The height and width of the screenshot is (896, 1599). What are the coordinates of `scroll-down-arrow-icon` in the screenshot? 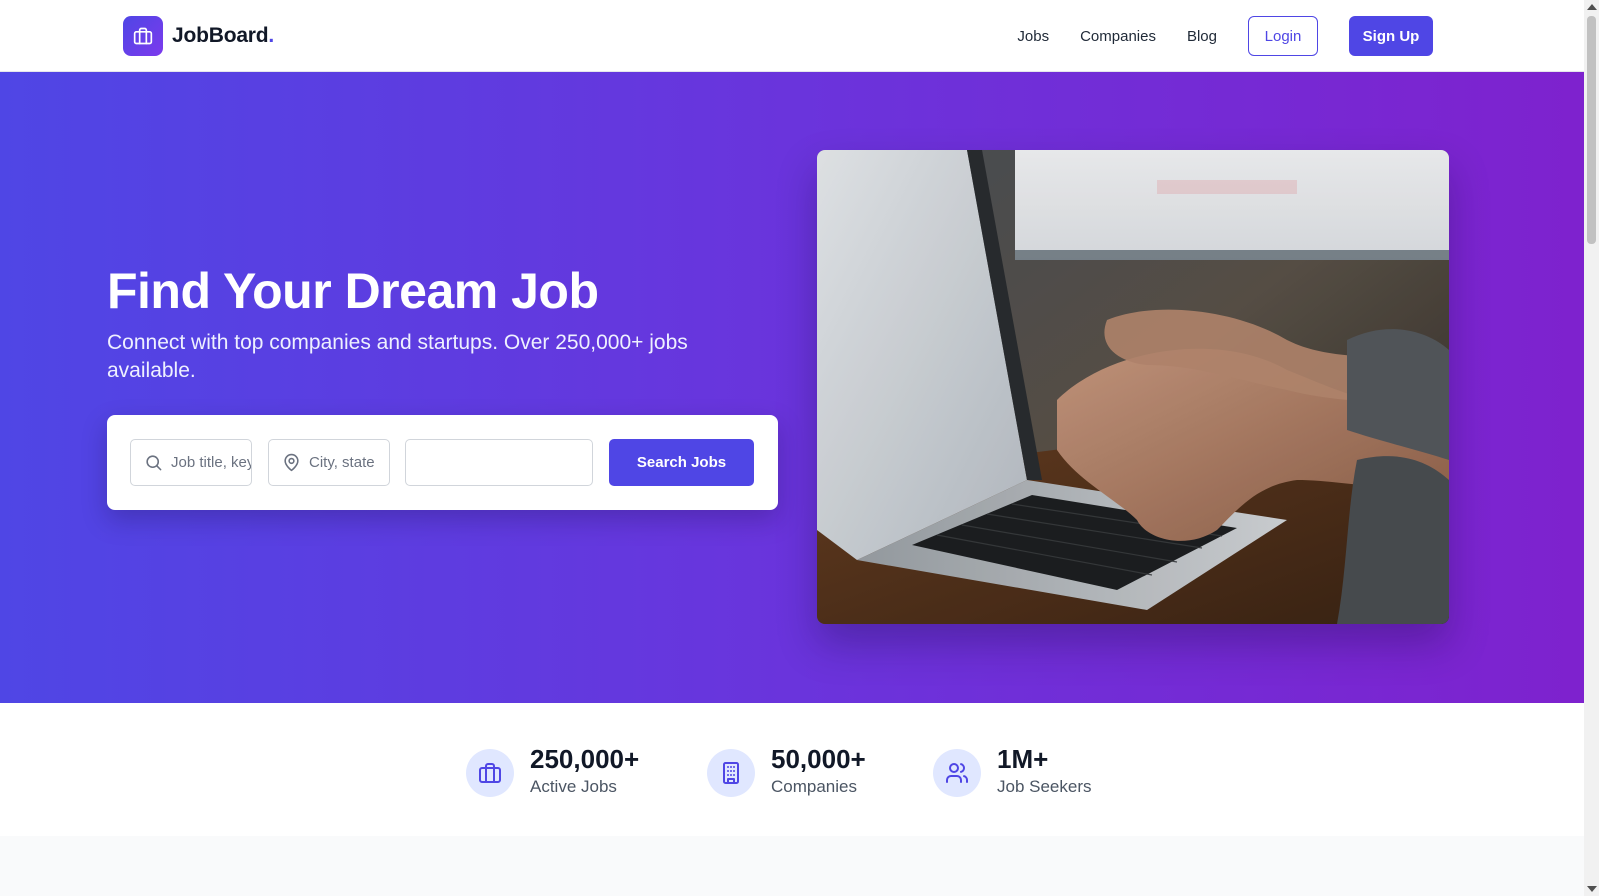 It's located at (1592, 889).